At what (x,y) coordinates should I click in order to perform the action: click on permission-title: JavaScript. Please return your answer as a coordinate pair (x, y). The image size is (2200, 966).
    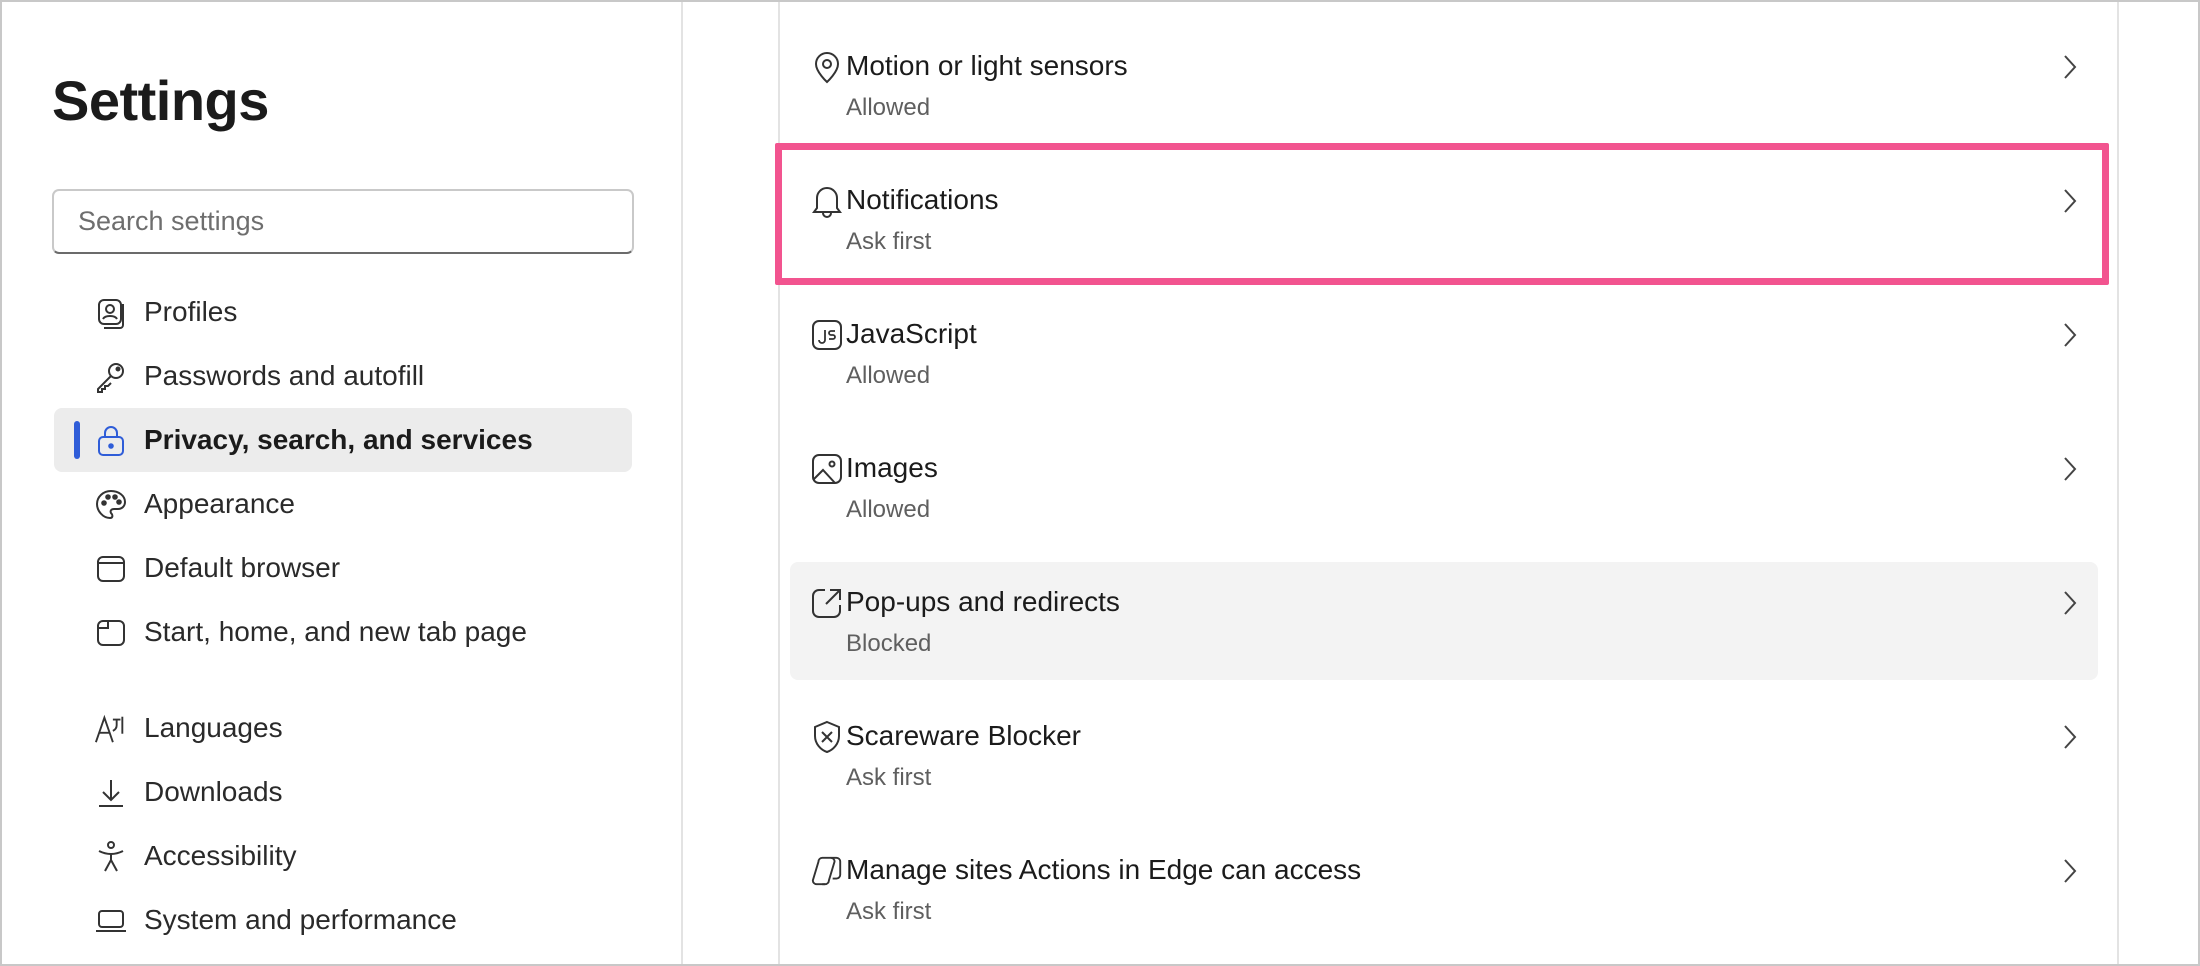
    Looking at the image, I should click on (911, 333).